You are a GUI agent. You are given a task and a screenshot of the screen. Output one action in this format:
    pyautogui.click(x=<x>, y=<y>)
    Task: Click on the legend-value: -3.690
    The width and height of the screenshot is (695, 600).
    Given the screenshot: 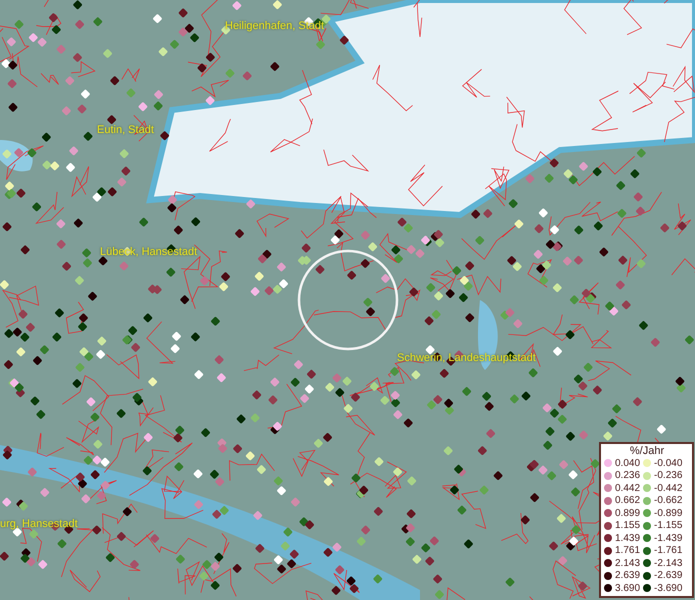 What is the action you would take?
    pyautogui.click(x=668, y=588)
    